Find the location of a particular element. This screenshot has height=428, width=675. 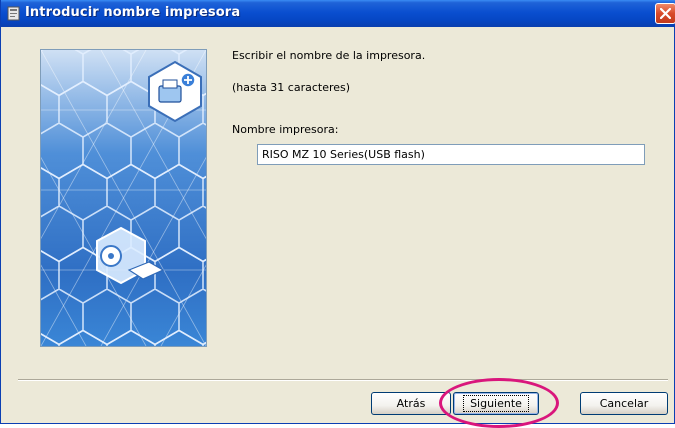

close-icon is located at coordinates (665, 13).